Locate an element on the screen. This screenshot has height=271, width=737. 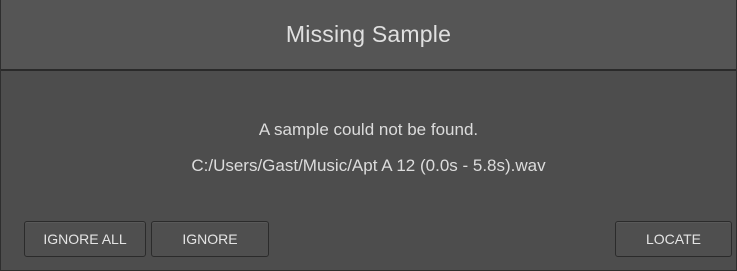
ignore-all-button: IGNORE ALL is located at coordinates (85, 239).